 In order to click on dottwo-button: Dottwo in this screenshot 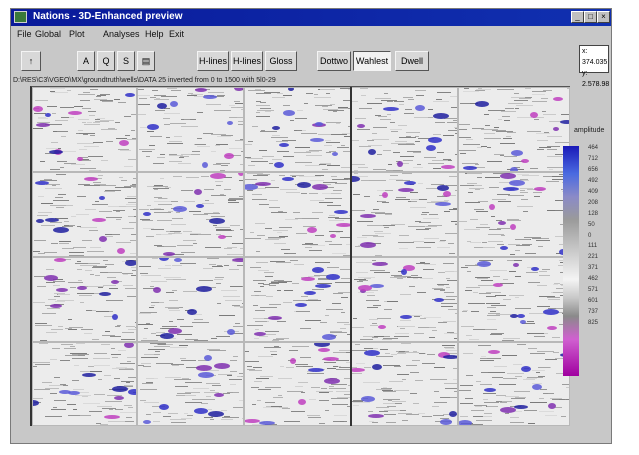, I will do `click(334, 61)`.